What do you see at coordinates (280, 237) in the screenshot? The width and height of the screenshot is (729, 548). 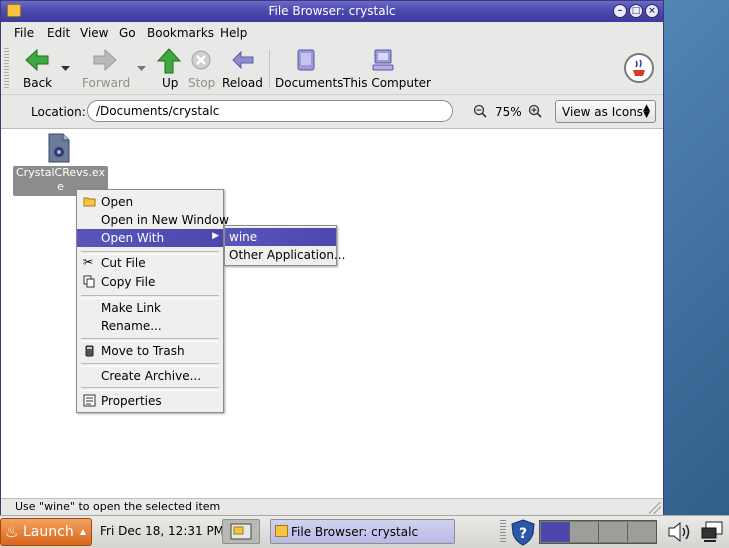 I see `submenu-item-wine: wine` at bounding box center [280, 237].